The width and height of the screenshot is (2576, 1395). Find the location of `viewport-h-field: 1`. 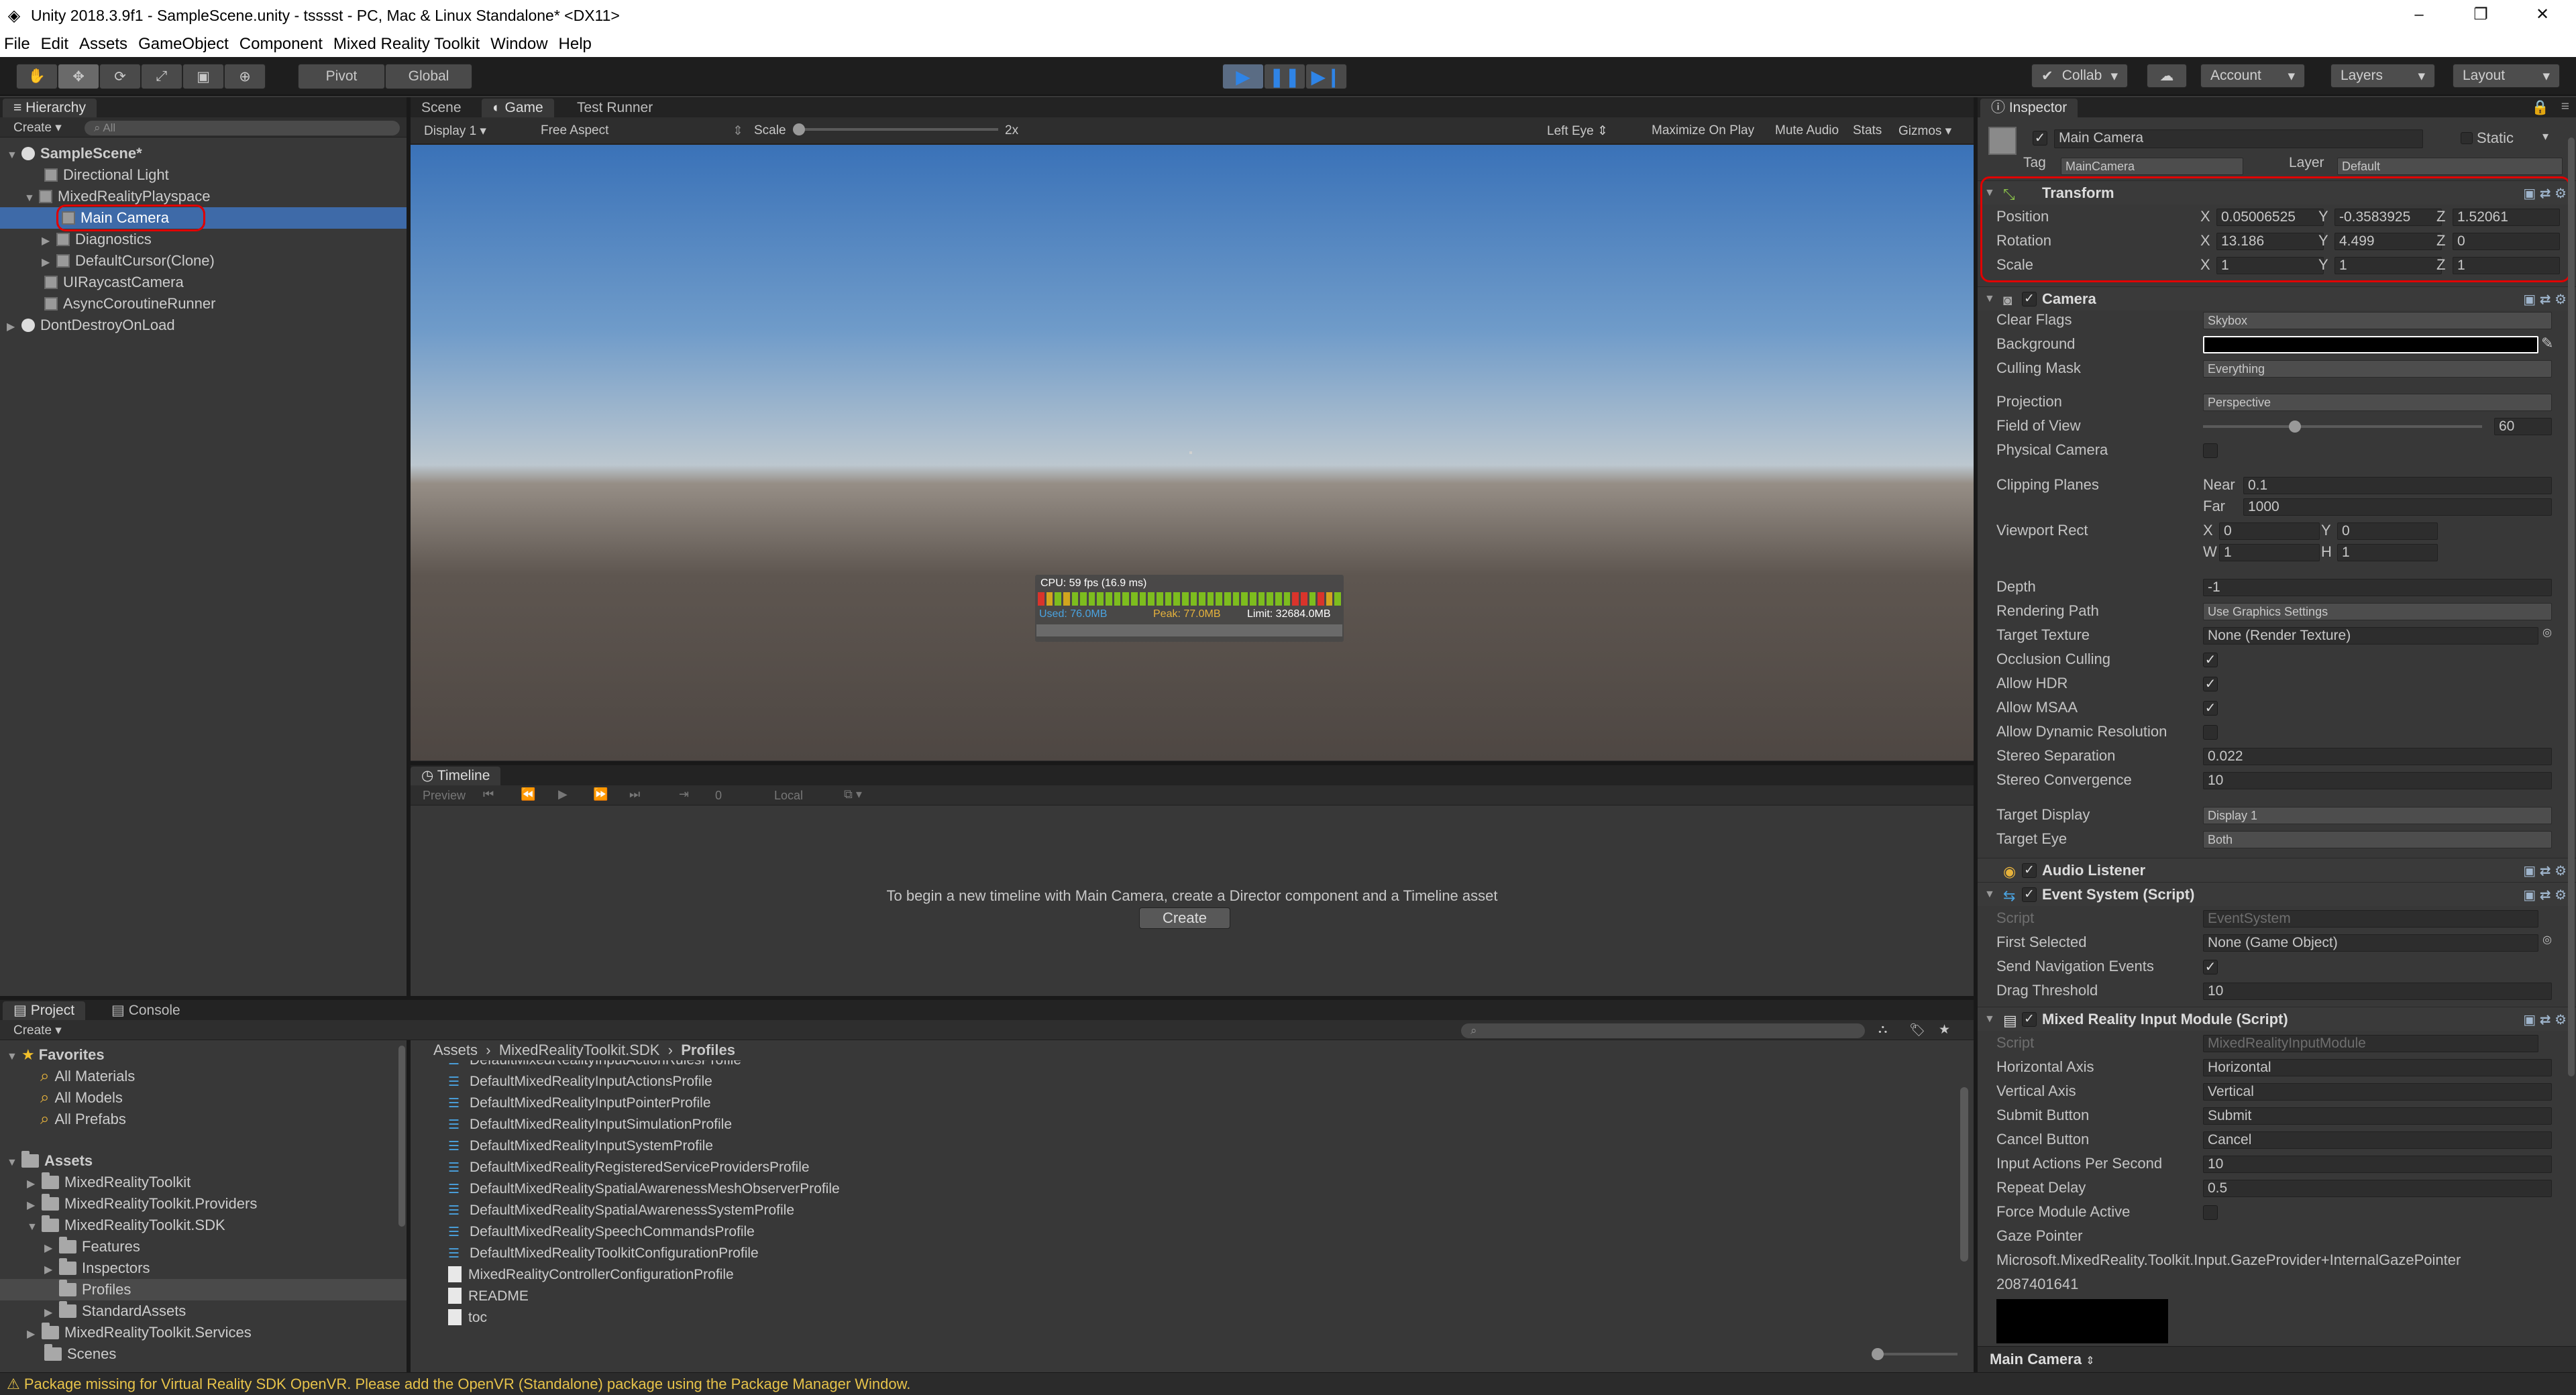

viewport-h-field: 1 is located at coordinates (2387, 552).